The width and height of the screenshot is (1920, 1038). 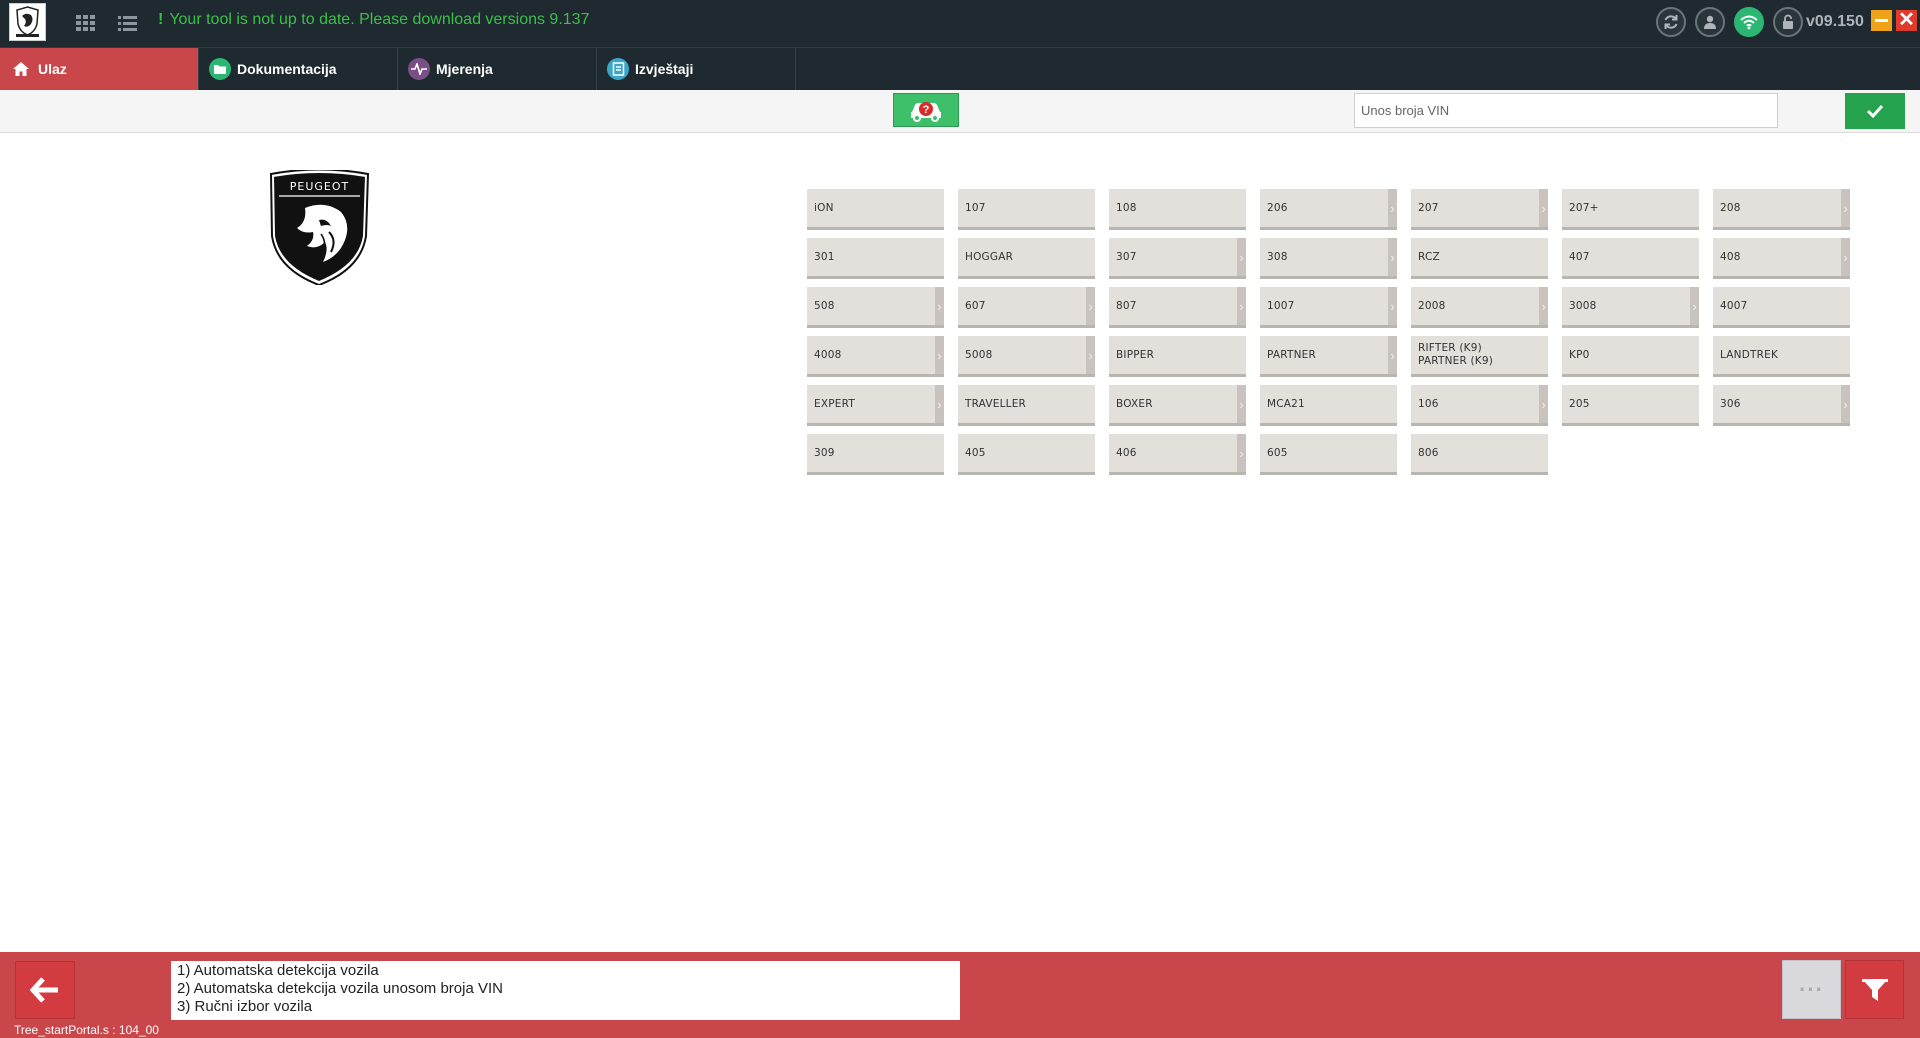 I want to click on confirm-vin-button, so click(x=1875, y=111).